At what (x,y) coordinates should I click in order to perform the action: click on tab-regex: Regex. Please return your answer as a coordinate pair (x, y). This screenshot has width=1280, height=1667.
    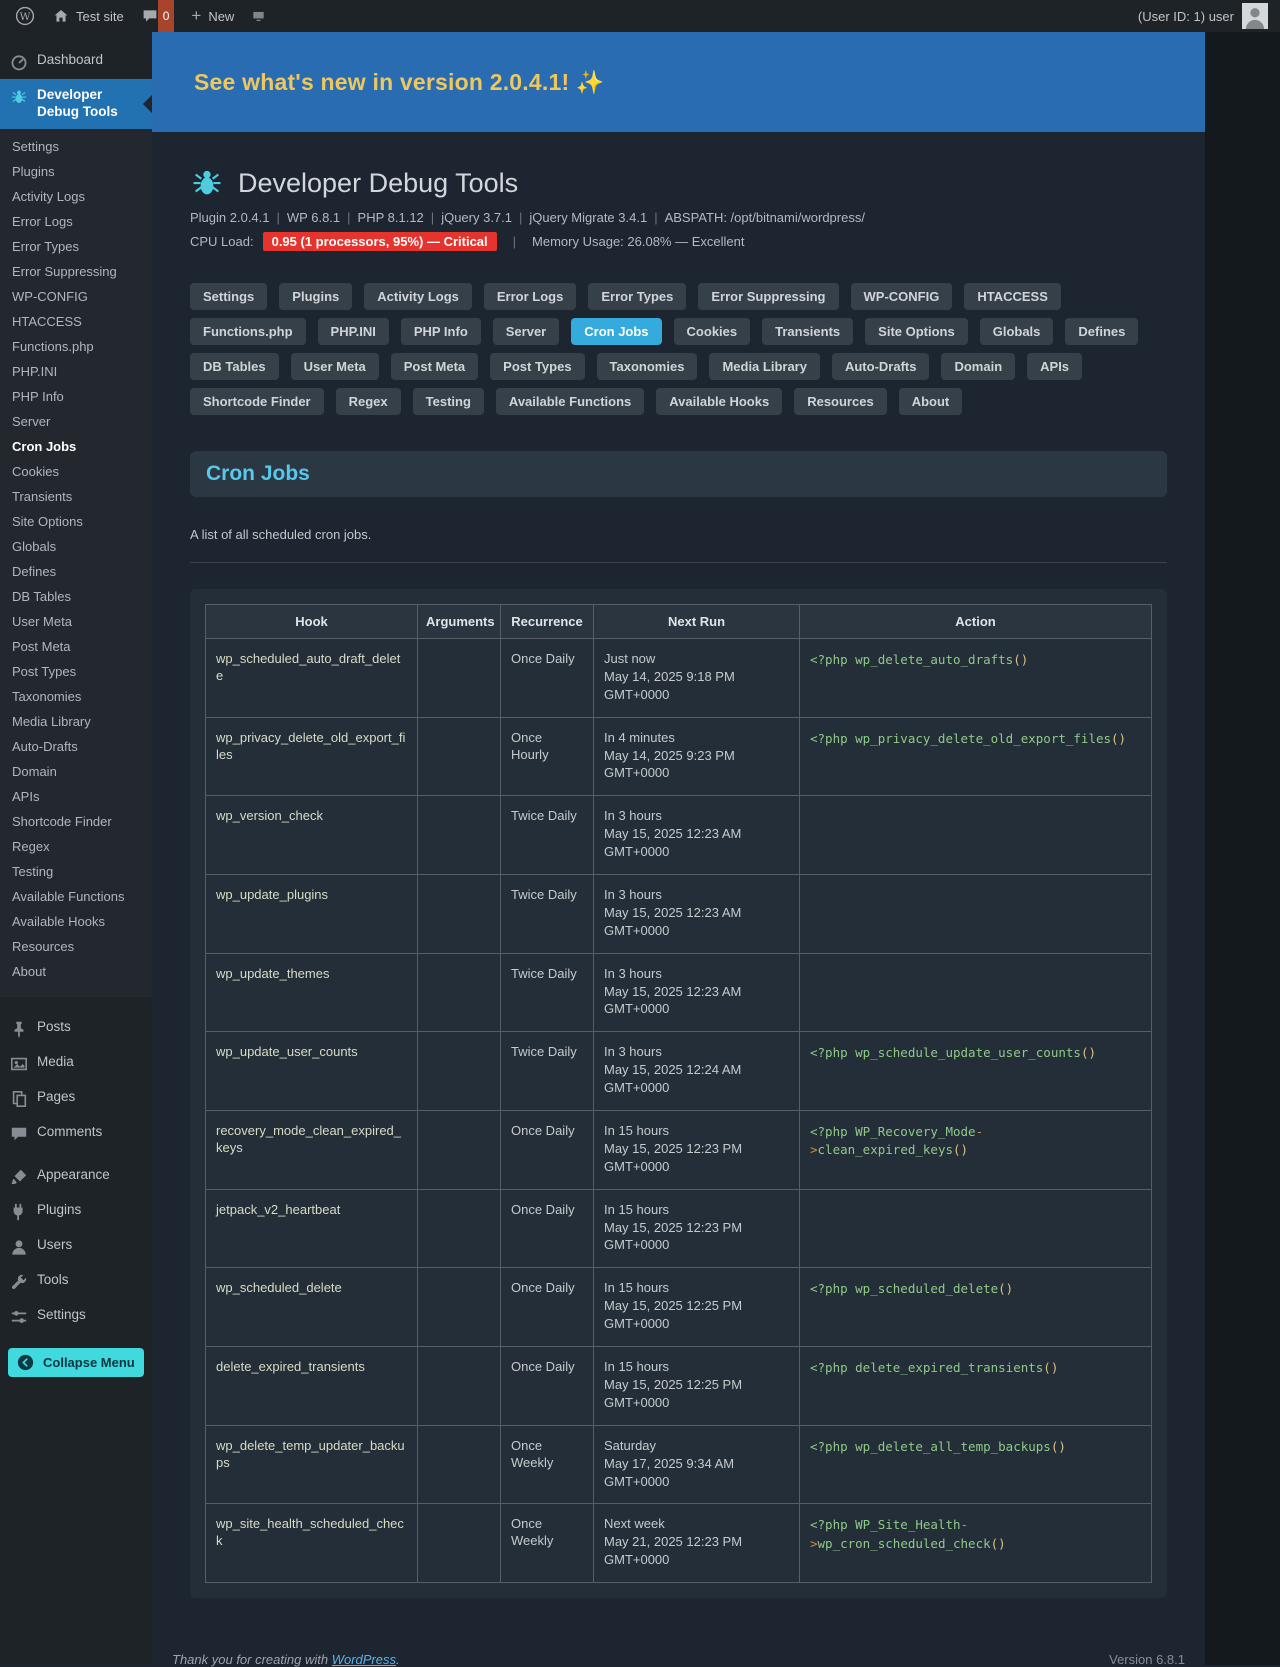
    Looking at the image, I should click on (368, 401).